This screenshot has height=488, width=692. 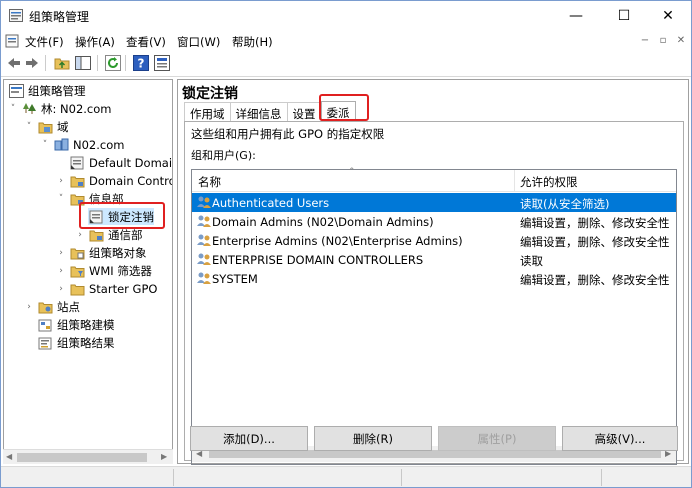 What do you see at coordinates (106, 288) in the screenshot?
I see `tree-node-starter-gpo: › Starter GPO` at bounding box center [106, 288].